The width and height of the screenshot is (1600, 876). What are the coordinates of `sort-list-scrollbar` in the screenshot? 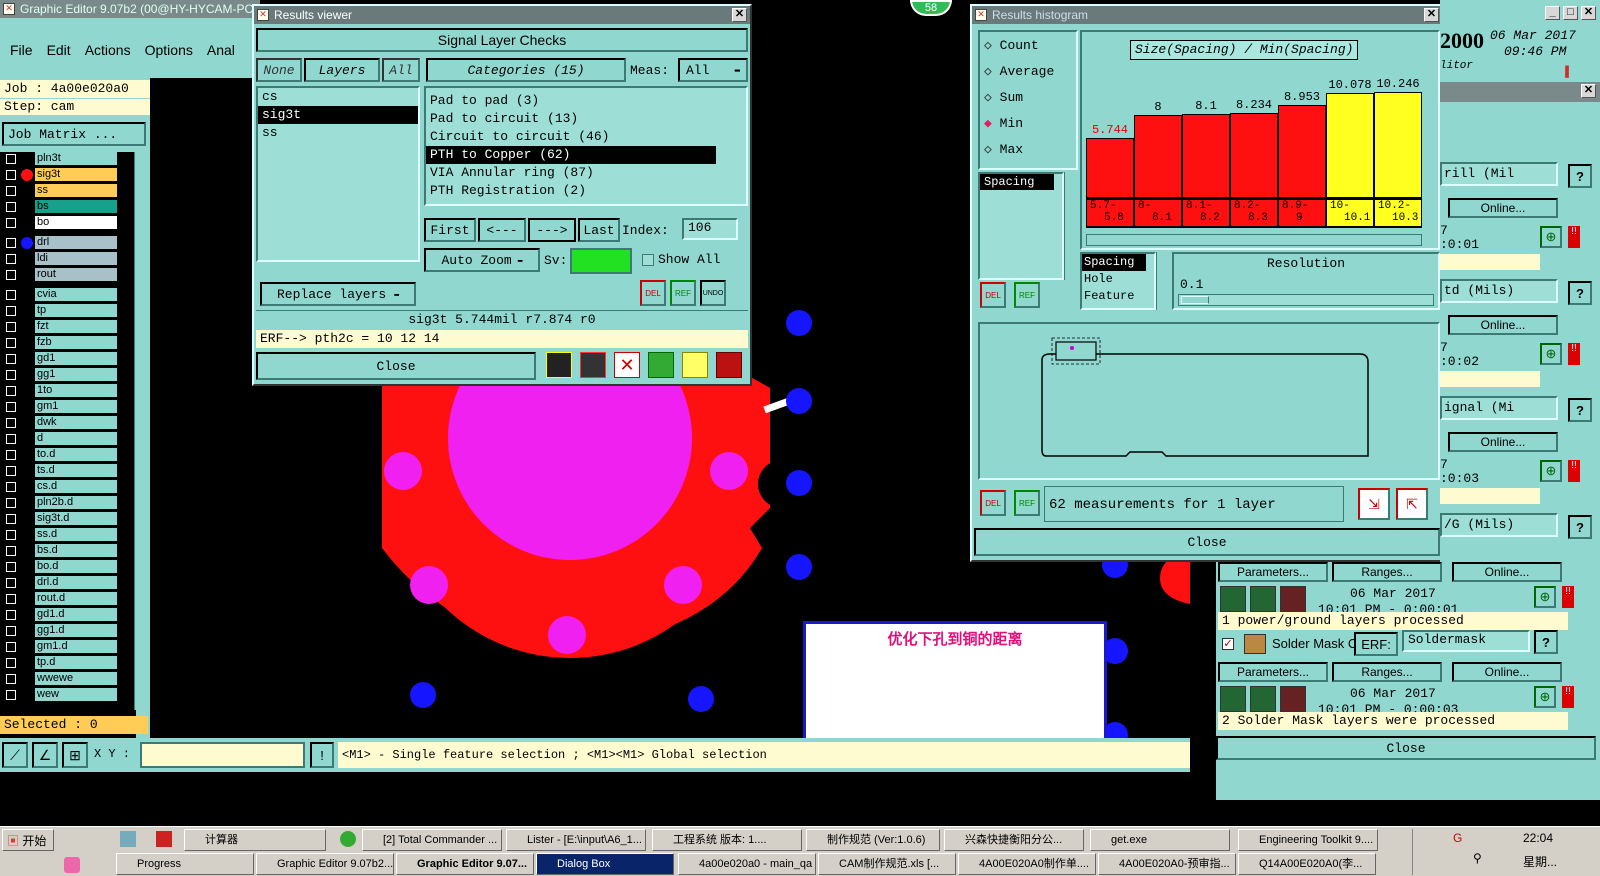 It's located at (1162, 281).